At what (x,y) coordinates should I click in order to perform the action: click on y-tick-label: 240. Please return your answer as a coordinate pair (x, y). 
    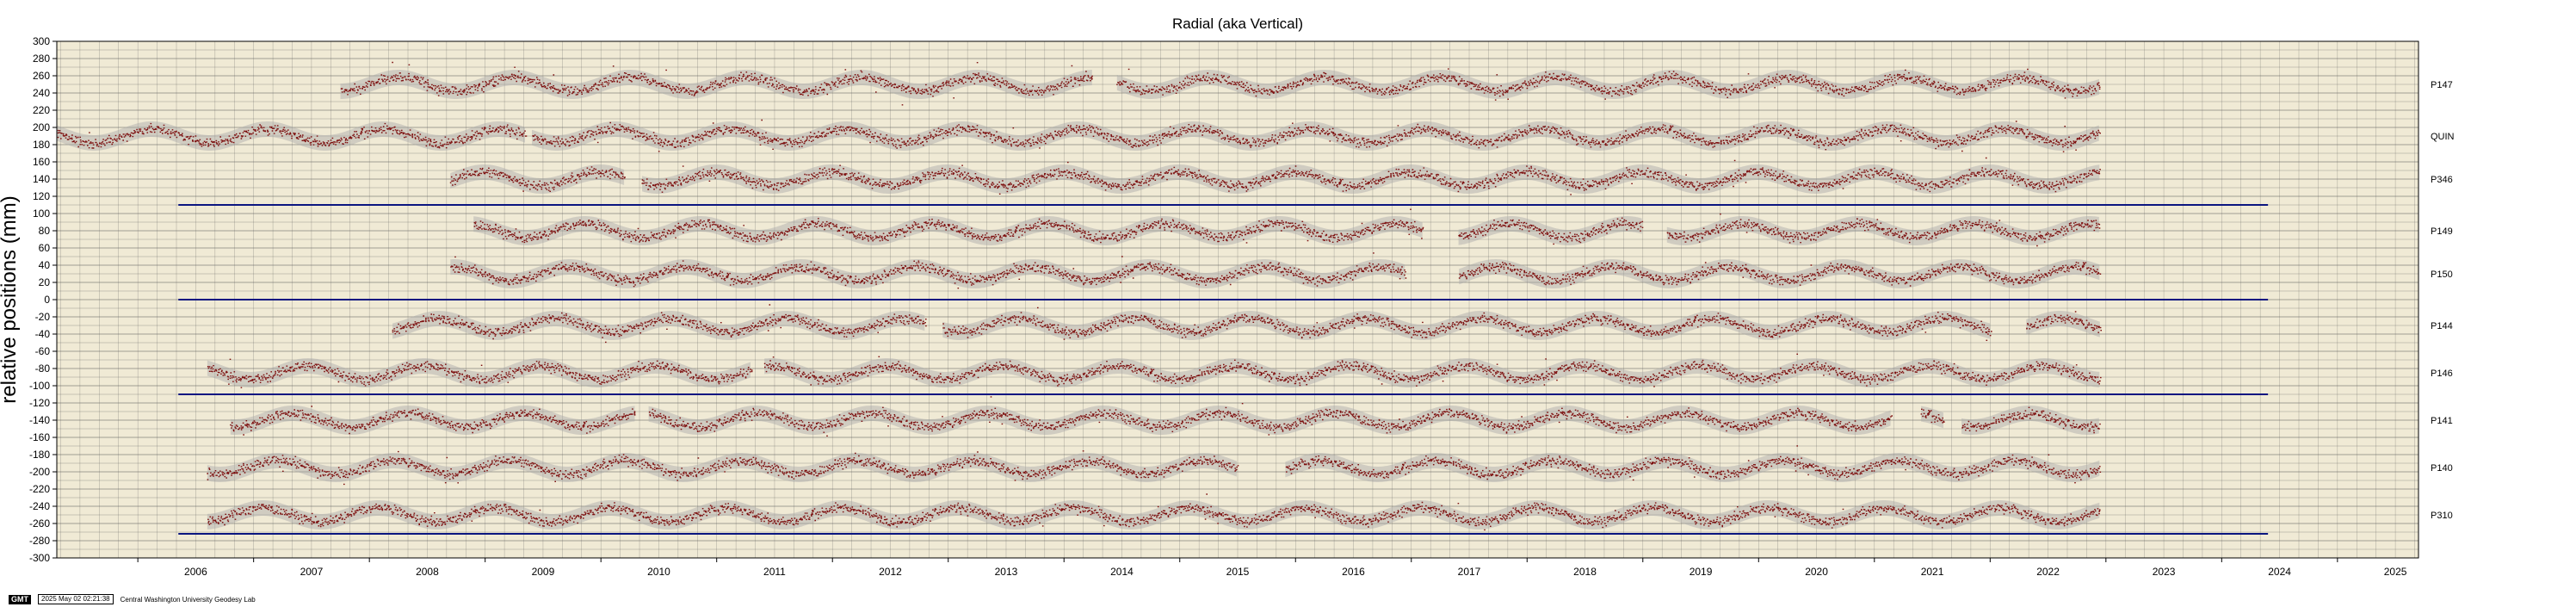
    Looking at the image, I should click on (41, 93).